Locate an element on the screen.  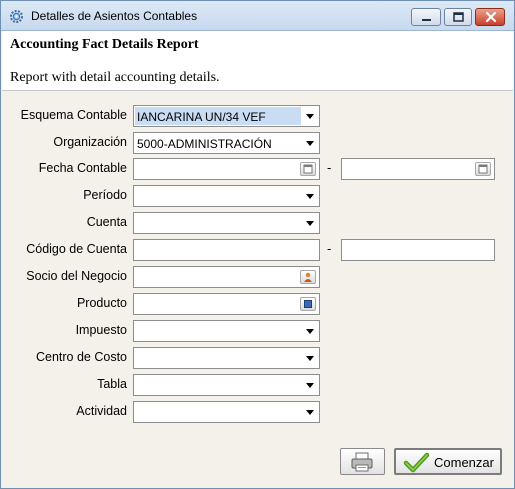
report-title: Accounting Fact Details Report is located at coordinates (104, 44).